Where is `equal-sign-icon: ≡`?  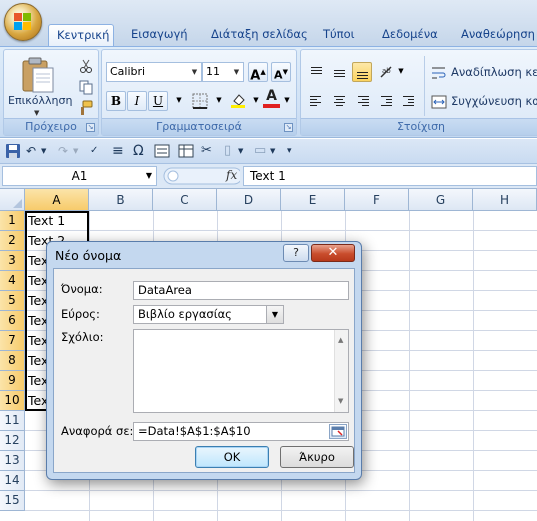 equal-sign-icon: ≡ is located at coordinates (118, 151).